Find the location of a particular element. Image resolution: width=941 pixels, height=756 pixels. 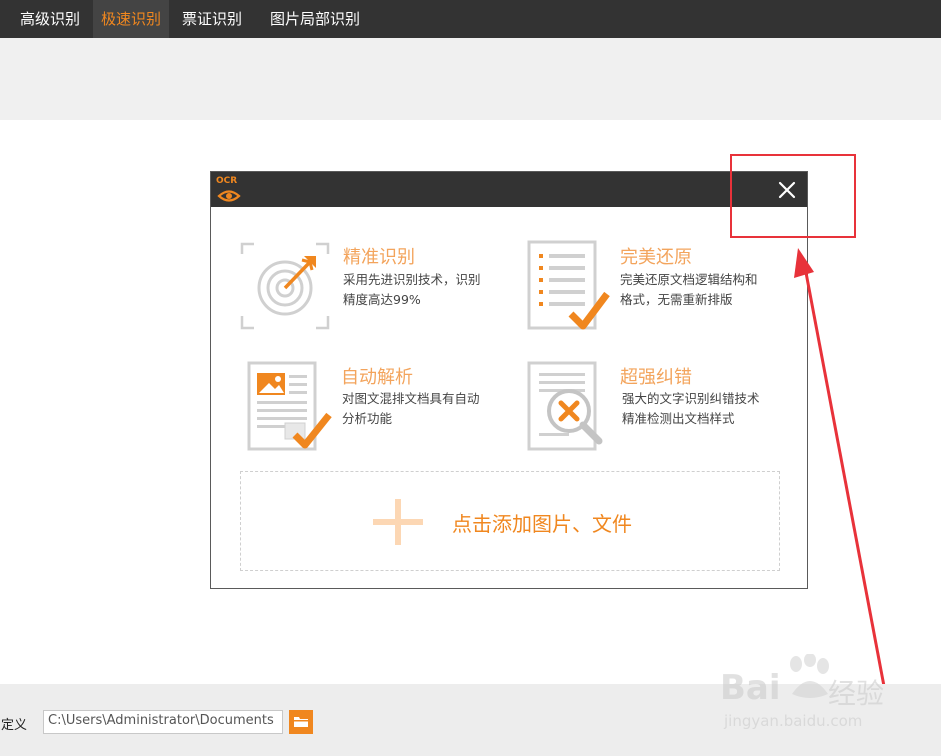

watermark-url: jingyan.baidu.com is located at coordinates (793, 721).